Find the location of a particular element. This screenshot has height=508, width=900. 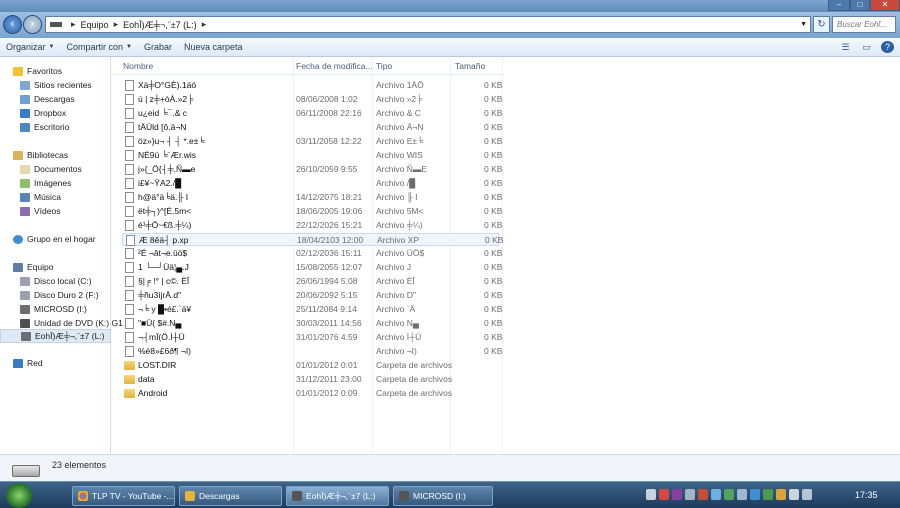

file-name: ët╪┐)^[É.5m< is located at coordinates (165, 211).